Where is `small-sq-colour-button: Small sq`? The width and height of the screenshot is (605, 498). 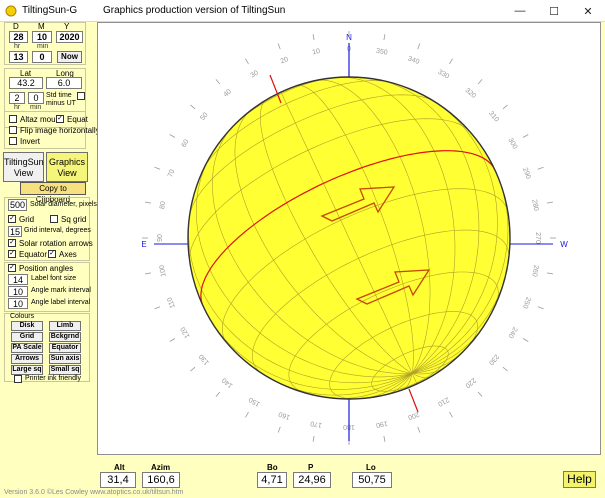 small-sq-colour-button: Small sq is located at coordinates (65, 370).